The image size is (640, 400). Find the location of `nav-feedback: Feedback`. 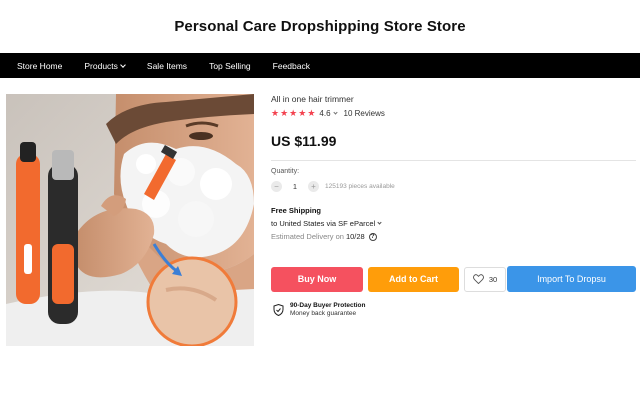

nav-feedback: Feedback is located at coordinates (291, 66).